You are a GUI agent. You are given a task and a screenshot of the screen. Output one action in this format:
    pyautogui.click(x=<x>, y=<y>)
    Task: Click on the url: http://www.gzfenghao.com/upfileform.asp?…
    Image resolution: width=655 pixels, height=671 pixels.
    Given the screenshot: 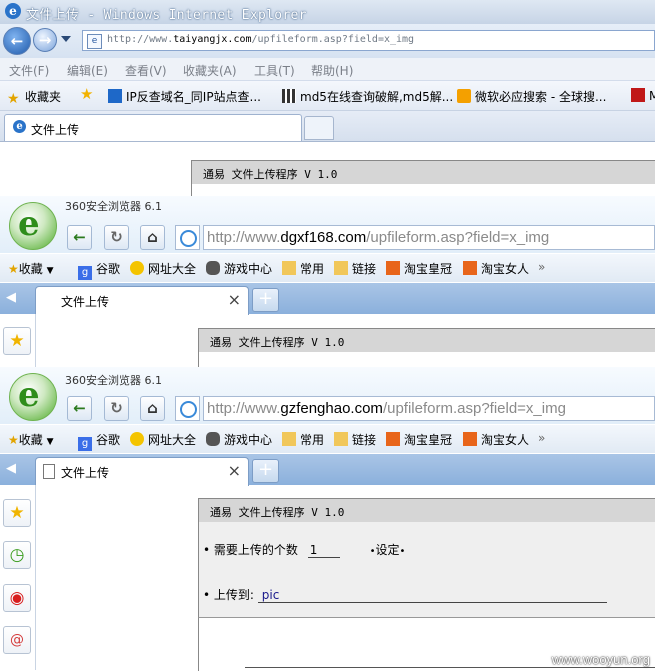 What is the action you would take?
    pyautogui.click(x=386, y=408)
    